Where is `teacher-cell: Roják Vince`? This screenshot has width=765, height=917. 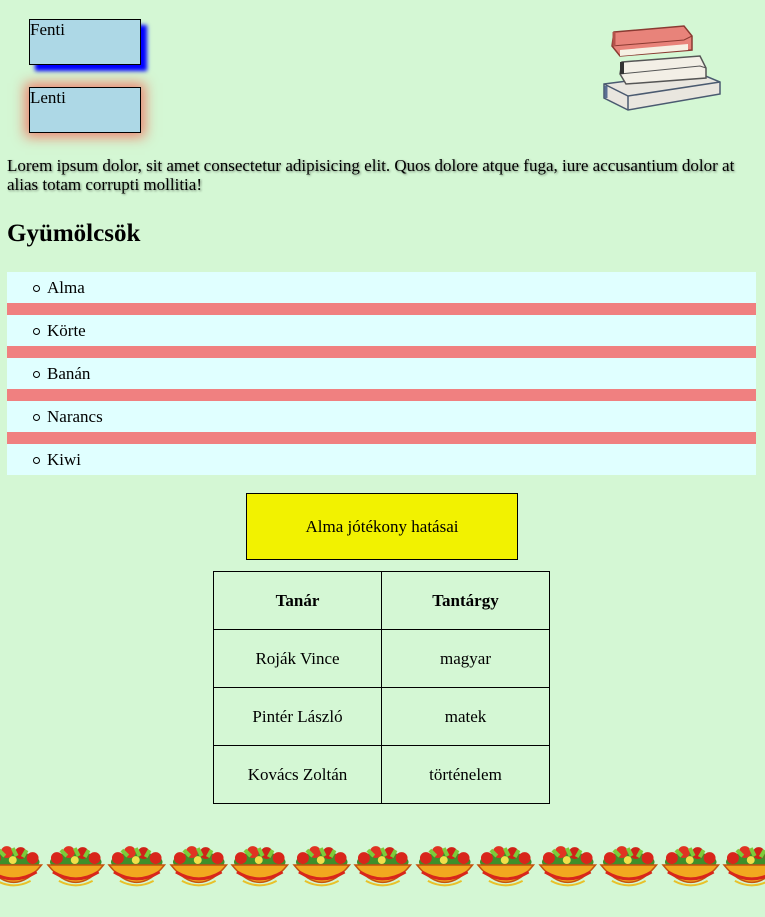 teacher-cell: Roják Vince is located at coordinates (297, 658).